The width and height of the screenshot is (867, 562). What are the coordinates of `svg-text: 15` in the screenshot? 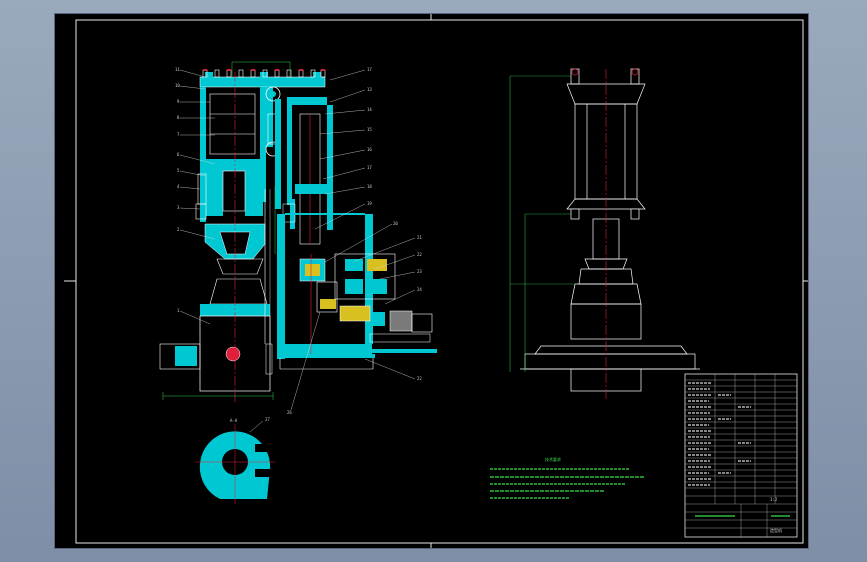 It's located at (369, 129).